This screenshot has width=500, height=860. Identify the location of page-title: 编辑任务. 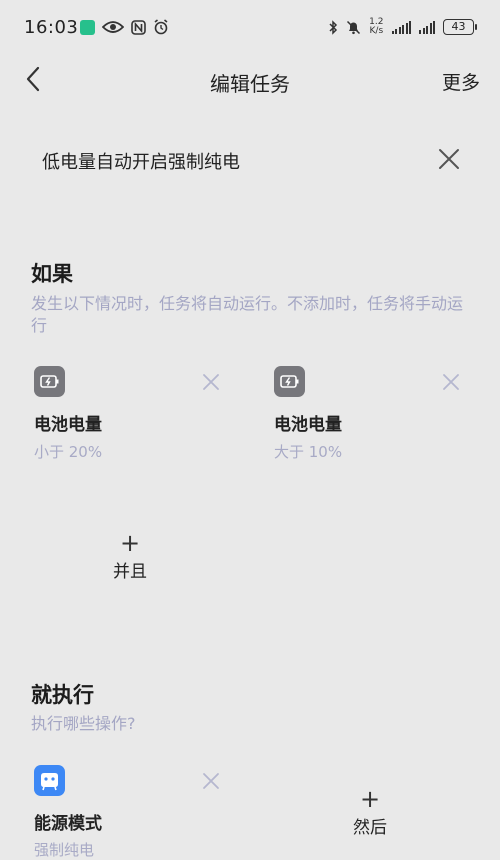
(250, 84).